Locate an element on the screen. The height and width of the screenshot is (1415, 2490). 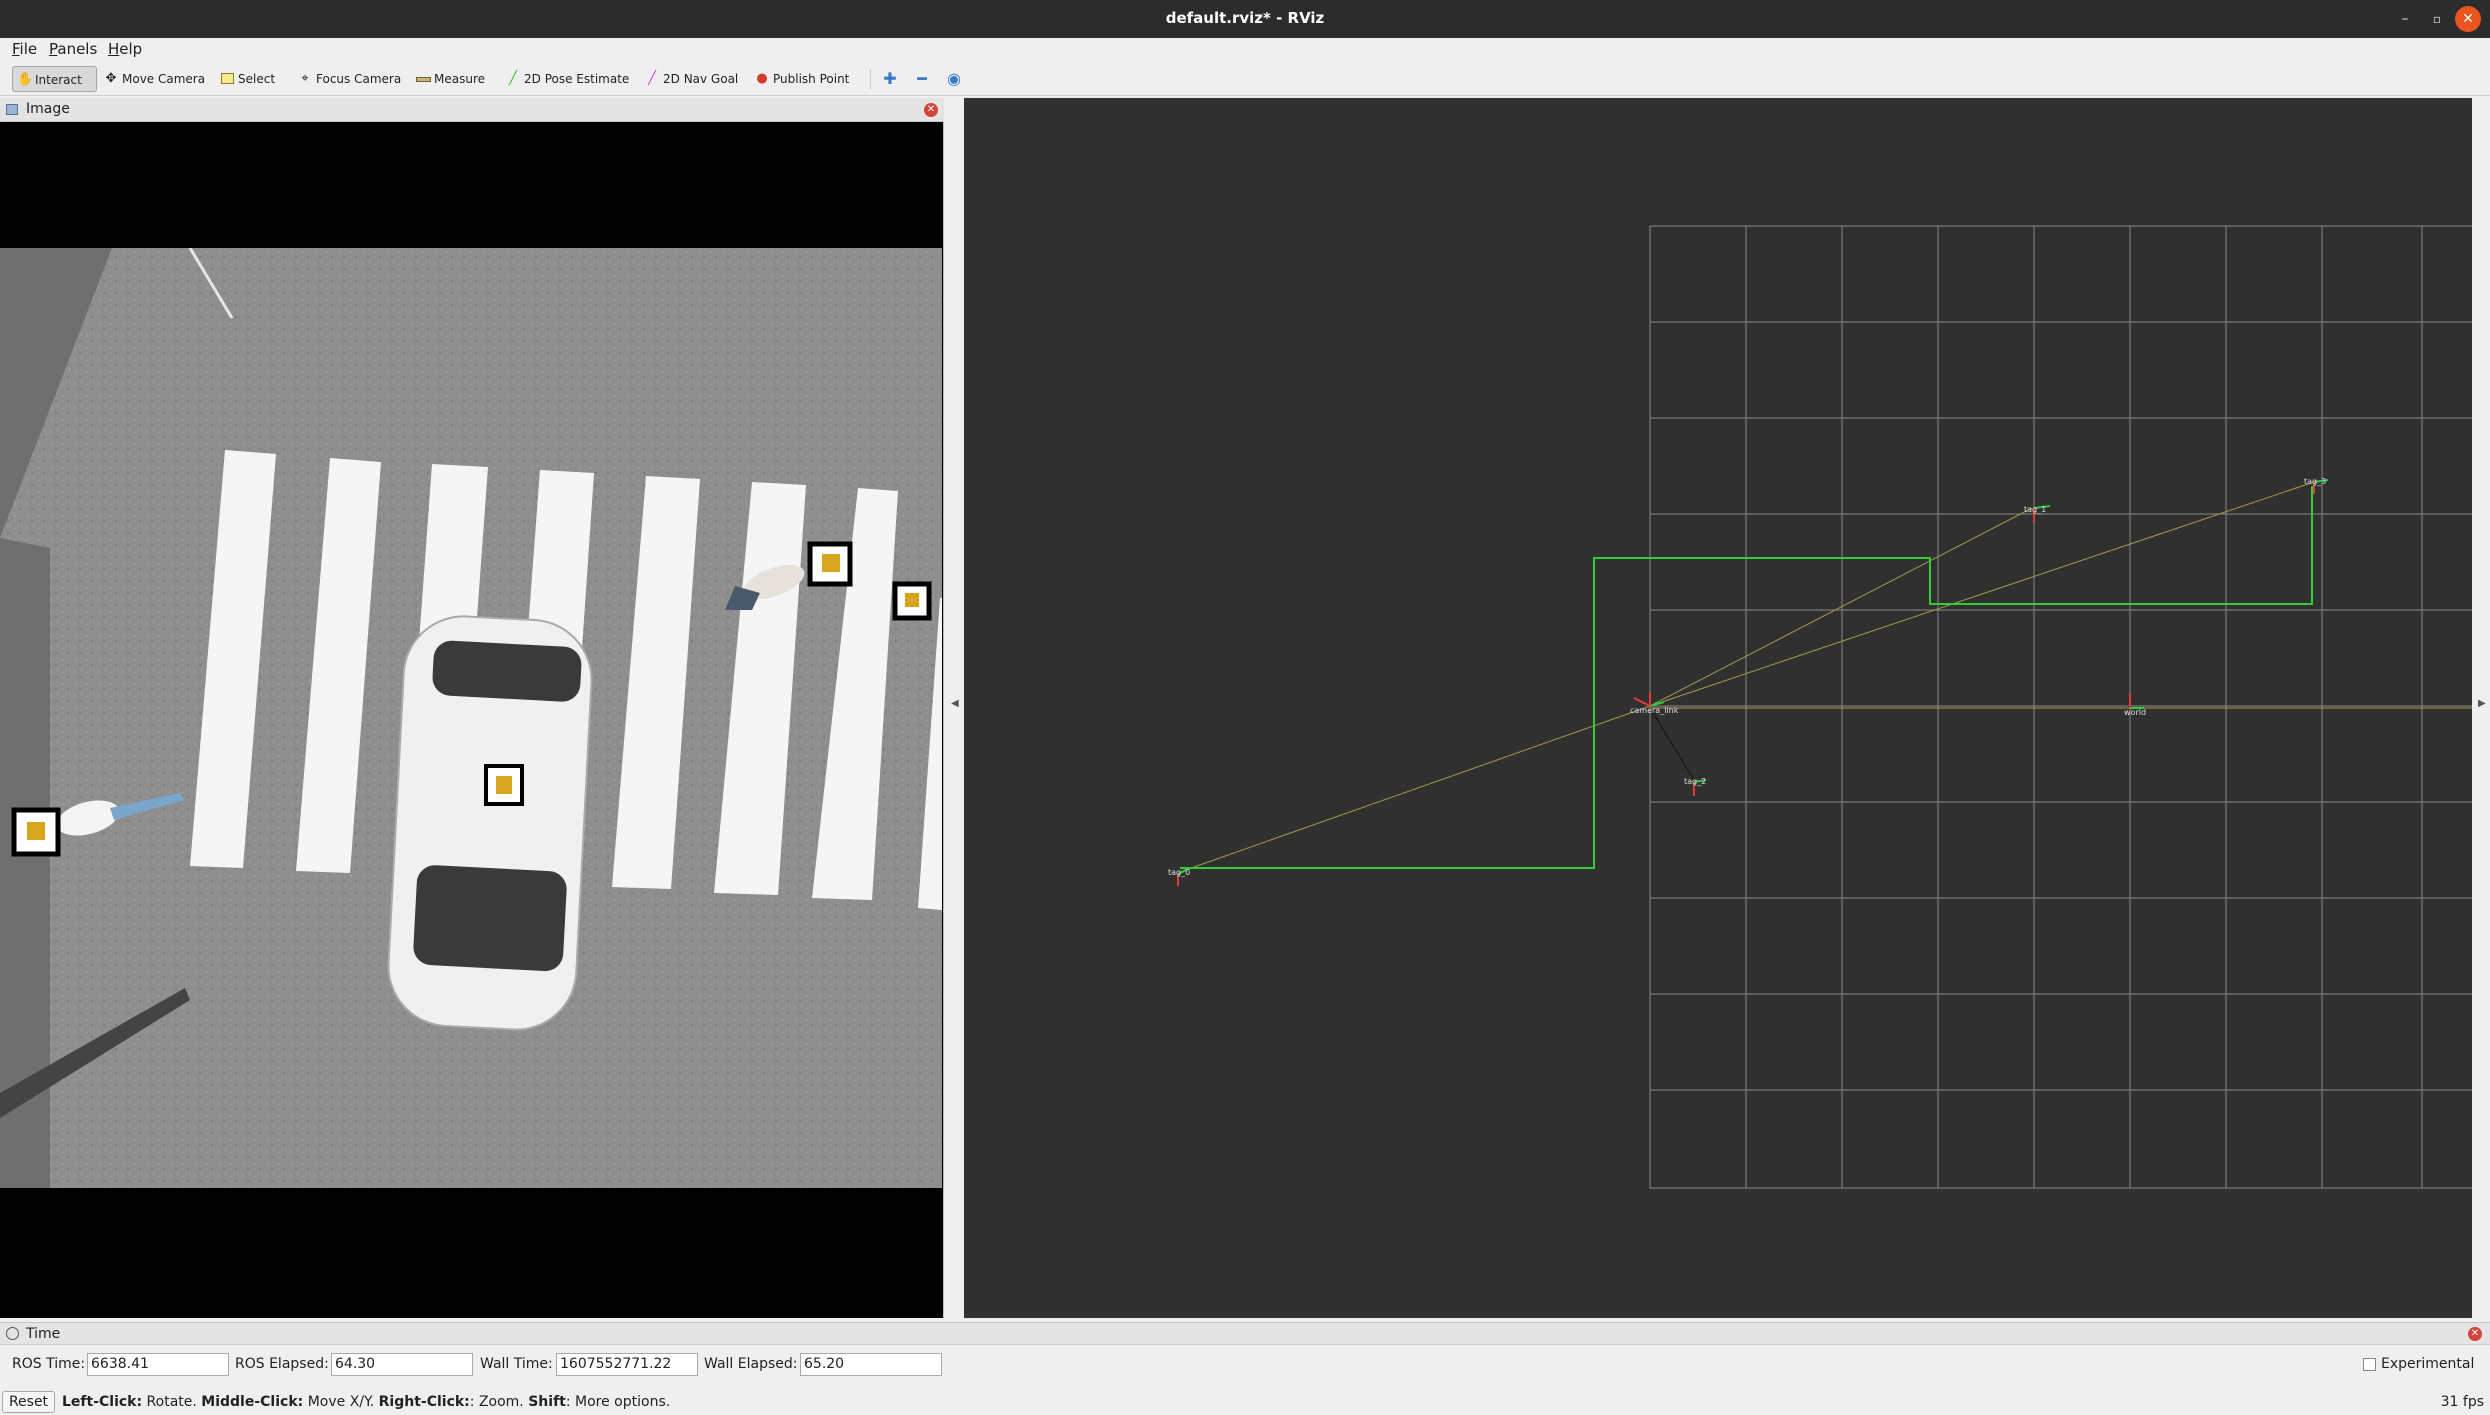
frame-label-tag-3: tag_3 is located at coordinates (2315, 481).